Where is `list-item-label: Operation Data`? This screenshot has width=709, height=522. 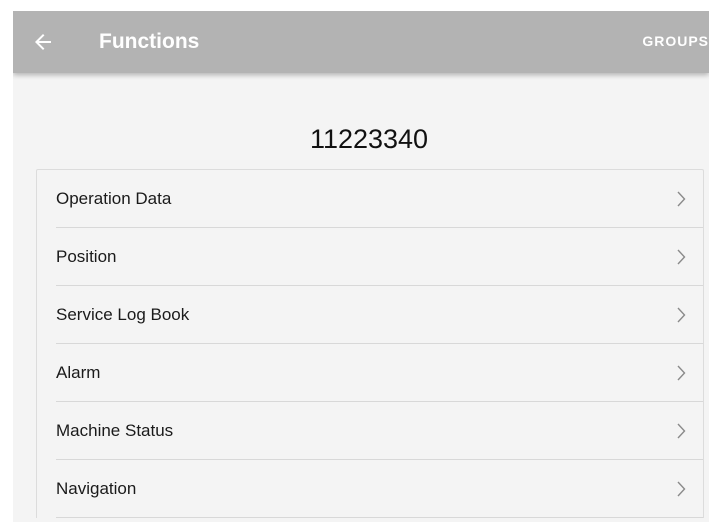 list-item-label: Operation Data is located at coordinates (114, 198).